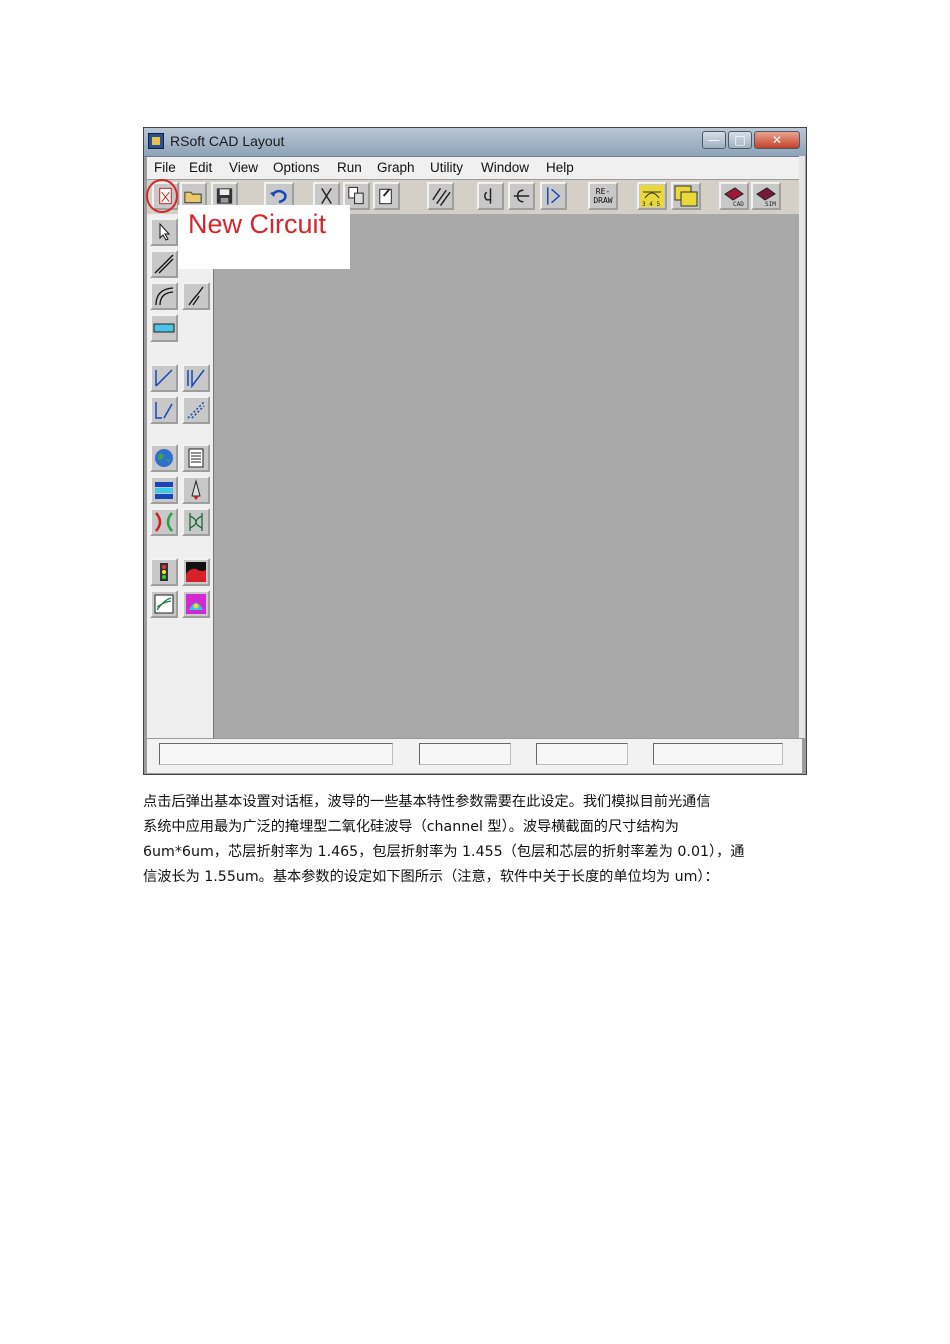  I want to click on svg-text: 3 4 5, so click(651, 204).